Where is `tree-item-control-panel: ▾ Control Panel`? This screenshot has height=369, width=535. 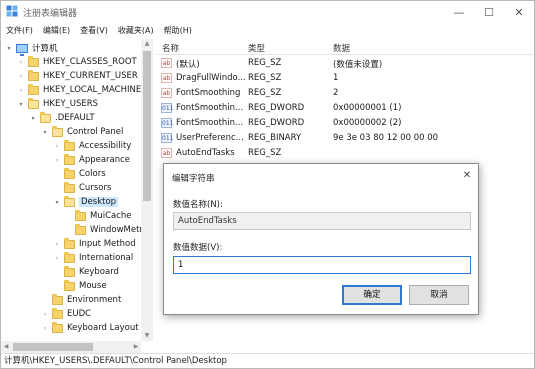
tree-item-control-panel: ▾ Control Panel is located at coordinates (82, 132).